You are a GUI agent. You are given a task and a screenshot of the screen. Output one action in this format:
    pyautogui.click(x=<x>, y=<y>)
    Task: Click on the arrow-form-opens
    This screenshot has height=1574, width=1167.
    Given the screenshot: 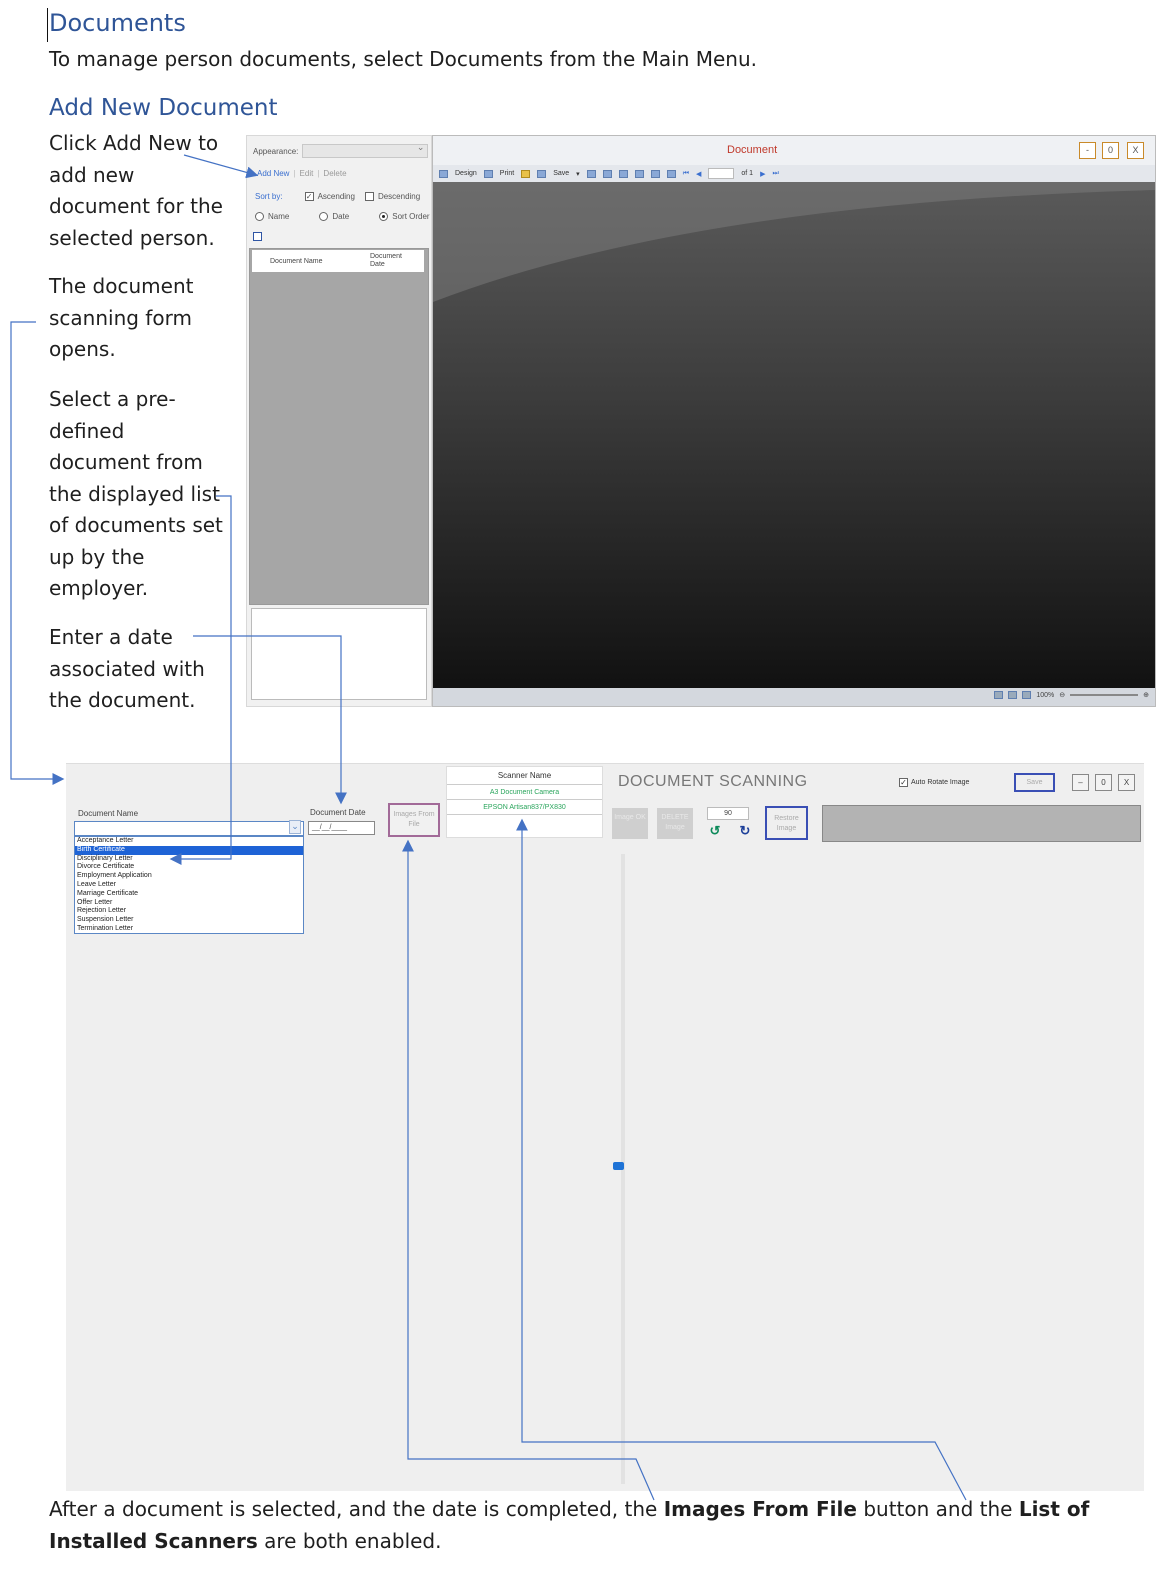 What is the action you would take?
    pyautogui.click(x=37, y=553)
    